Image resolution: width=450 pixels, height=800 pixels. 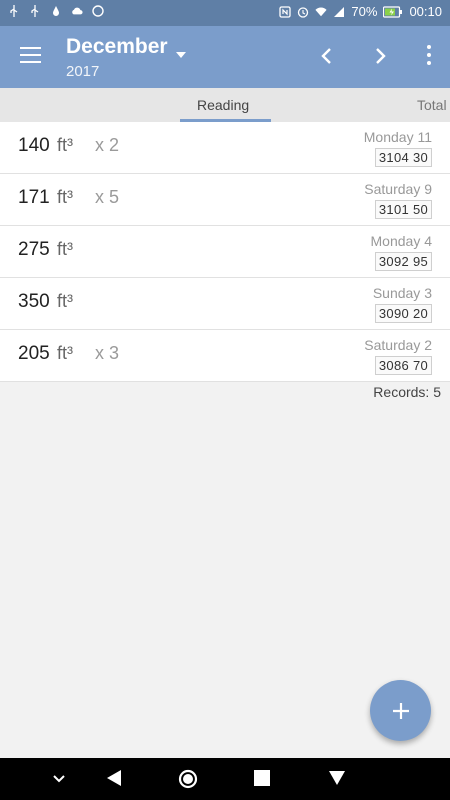 What do you see at coordinates (393, 11) in the screenshot?
I see `battery-charging-icon` at bounding box center [393, 11].